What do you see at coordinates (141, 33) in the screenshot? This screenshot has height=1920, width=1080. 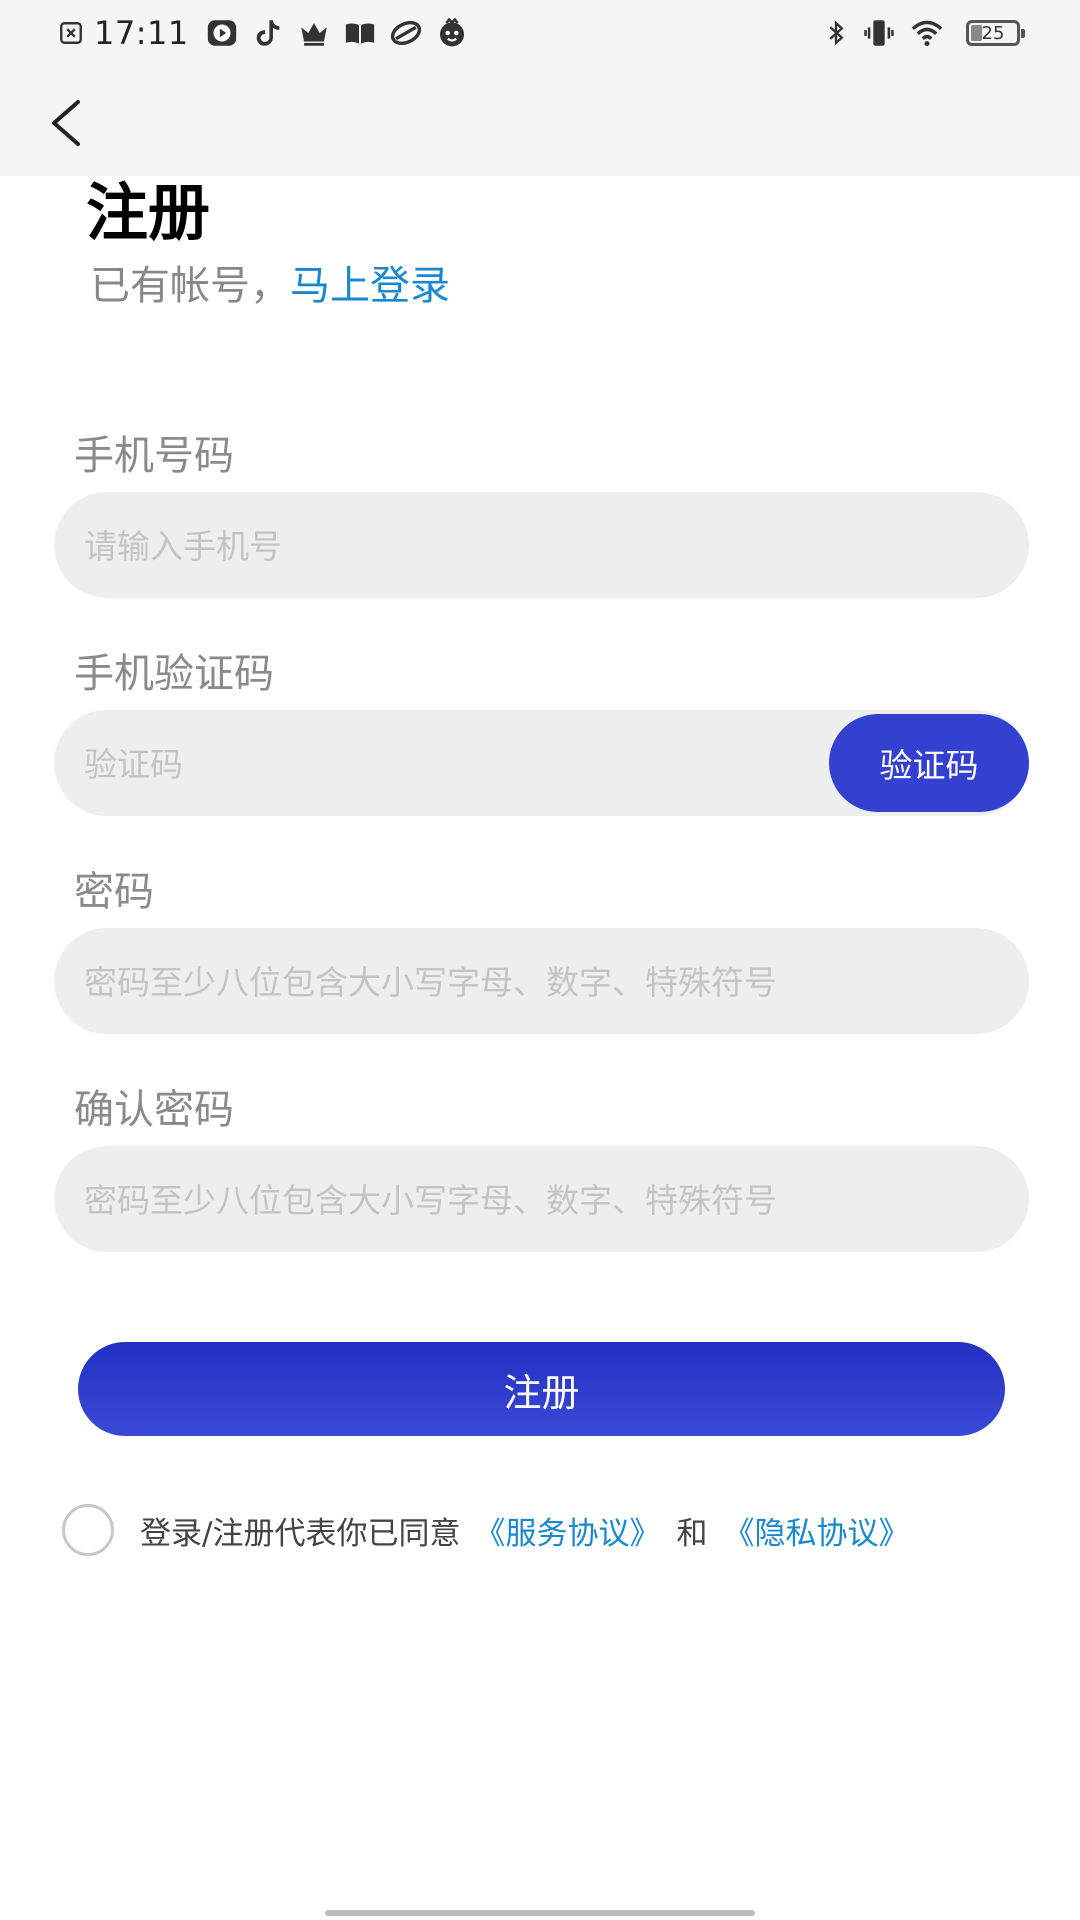 I see `status-time: 17:11` at bounding box center [141, 33].